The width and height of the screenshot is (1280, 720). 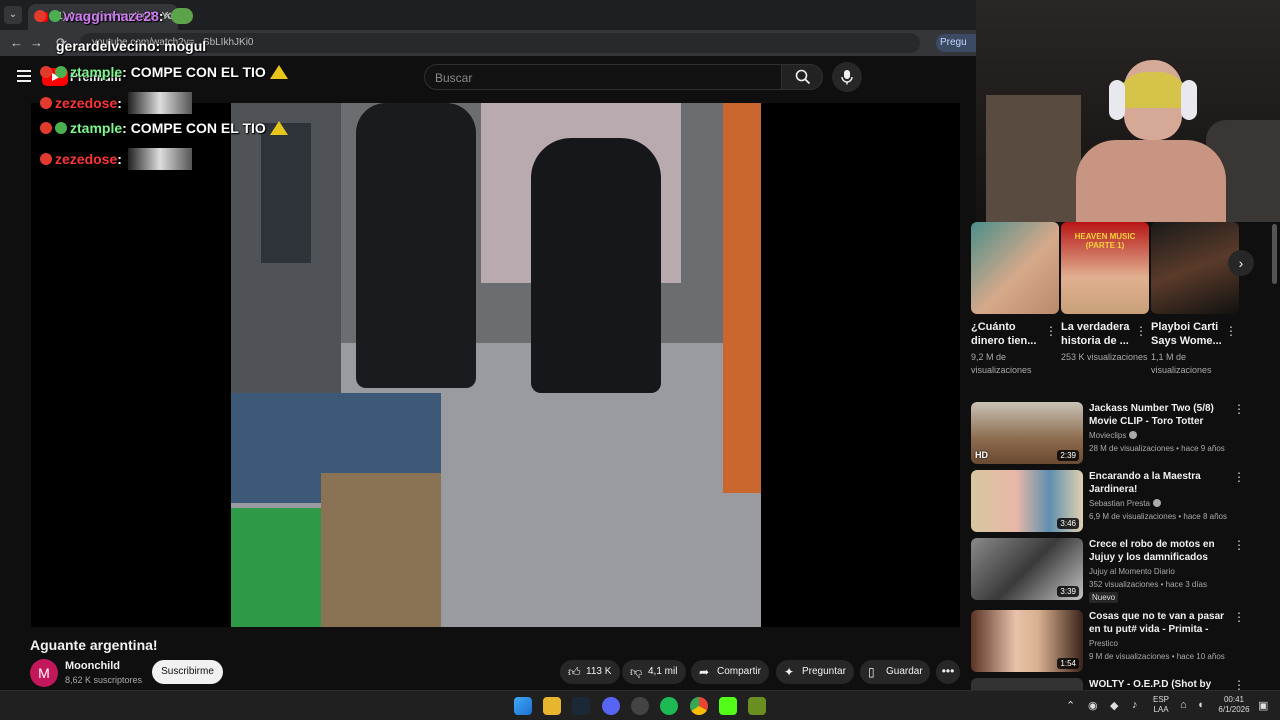 I want to click on video-duration: 3:39, so click(x=1068, y=591).